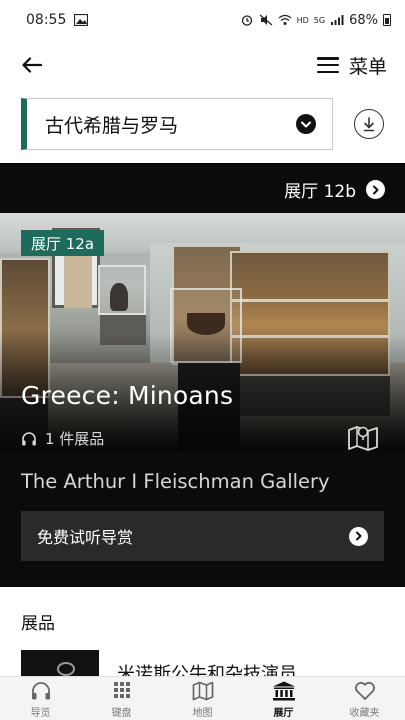  I want to click on mute-icon, so click(265, 20).